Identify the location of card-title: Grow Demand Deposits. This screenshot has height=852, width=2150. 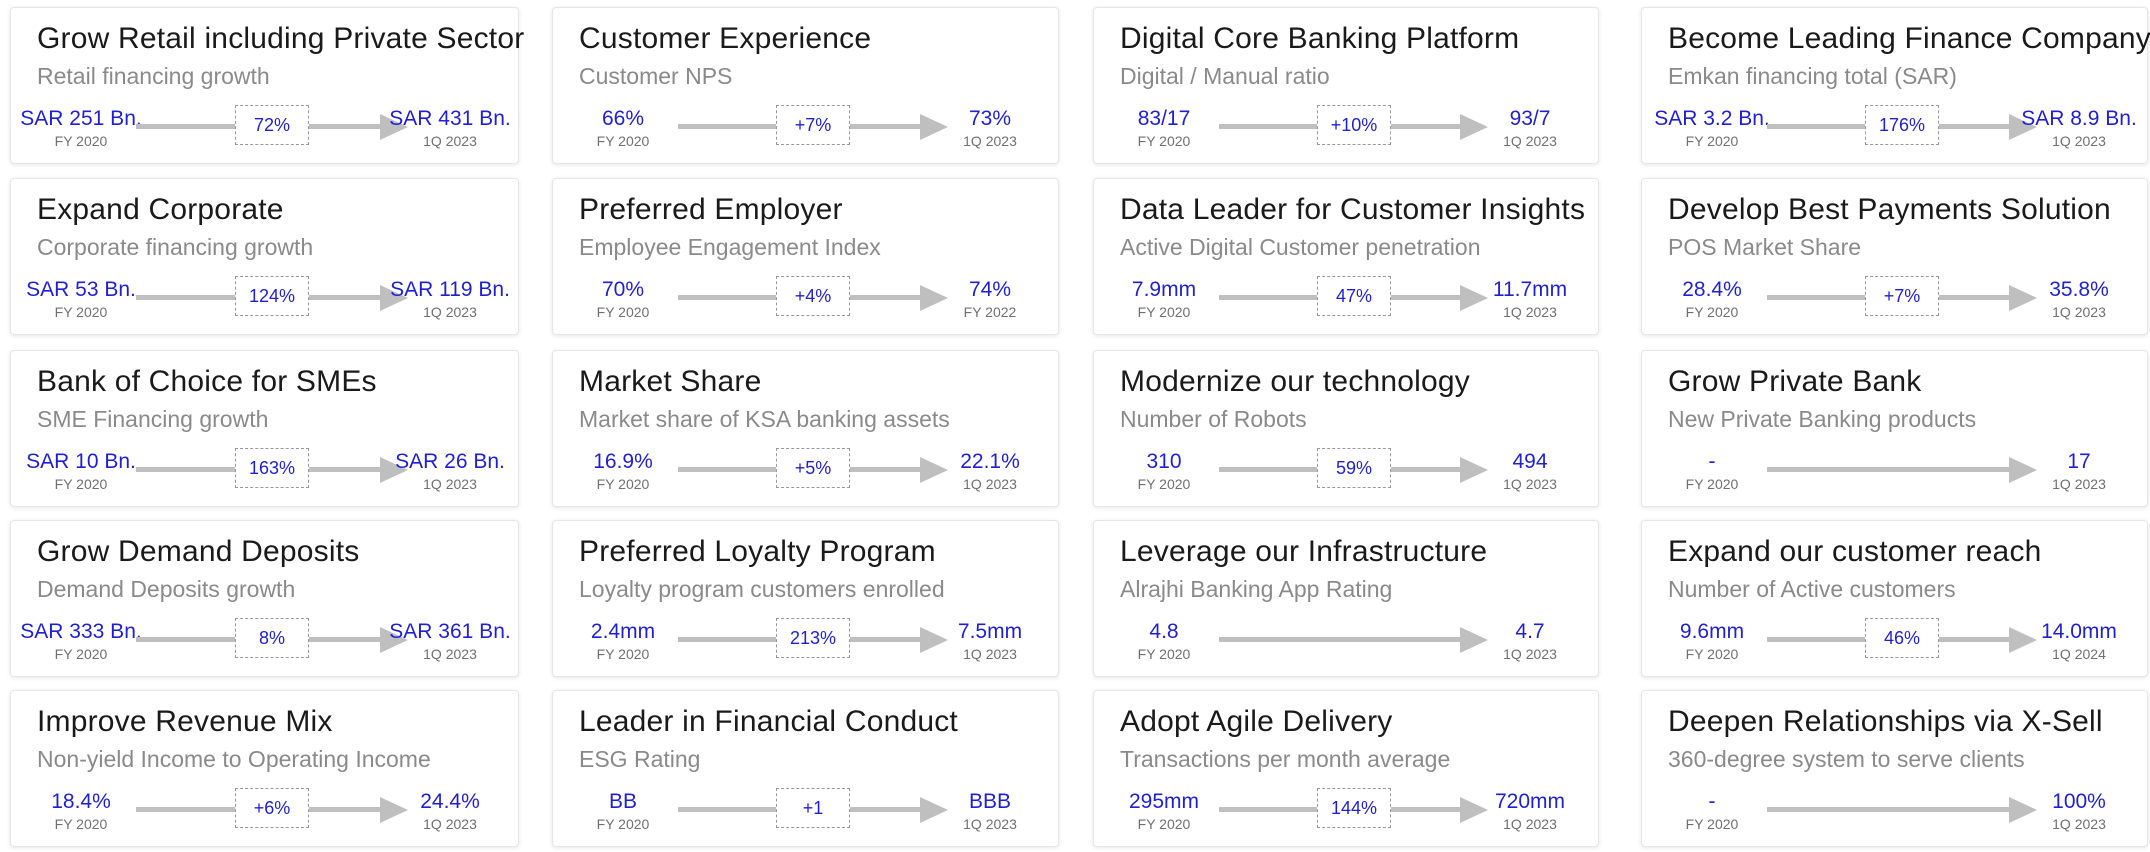
(198, 551).